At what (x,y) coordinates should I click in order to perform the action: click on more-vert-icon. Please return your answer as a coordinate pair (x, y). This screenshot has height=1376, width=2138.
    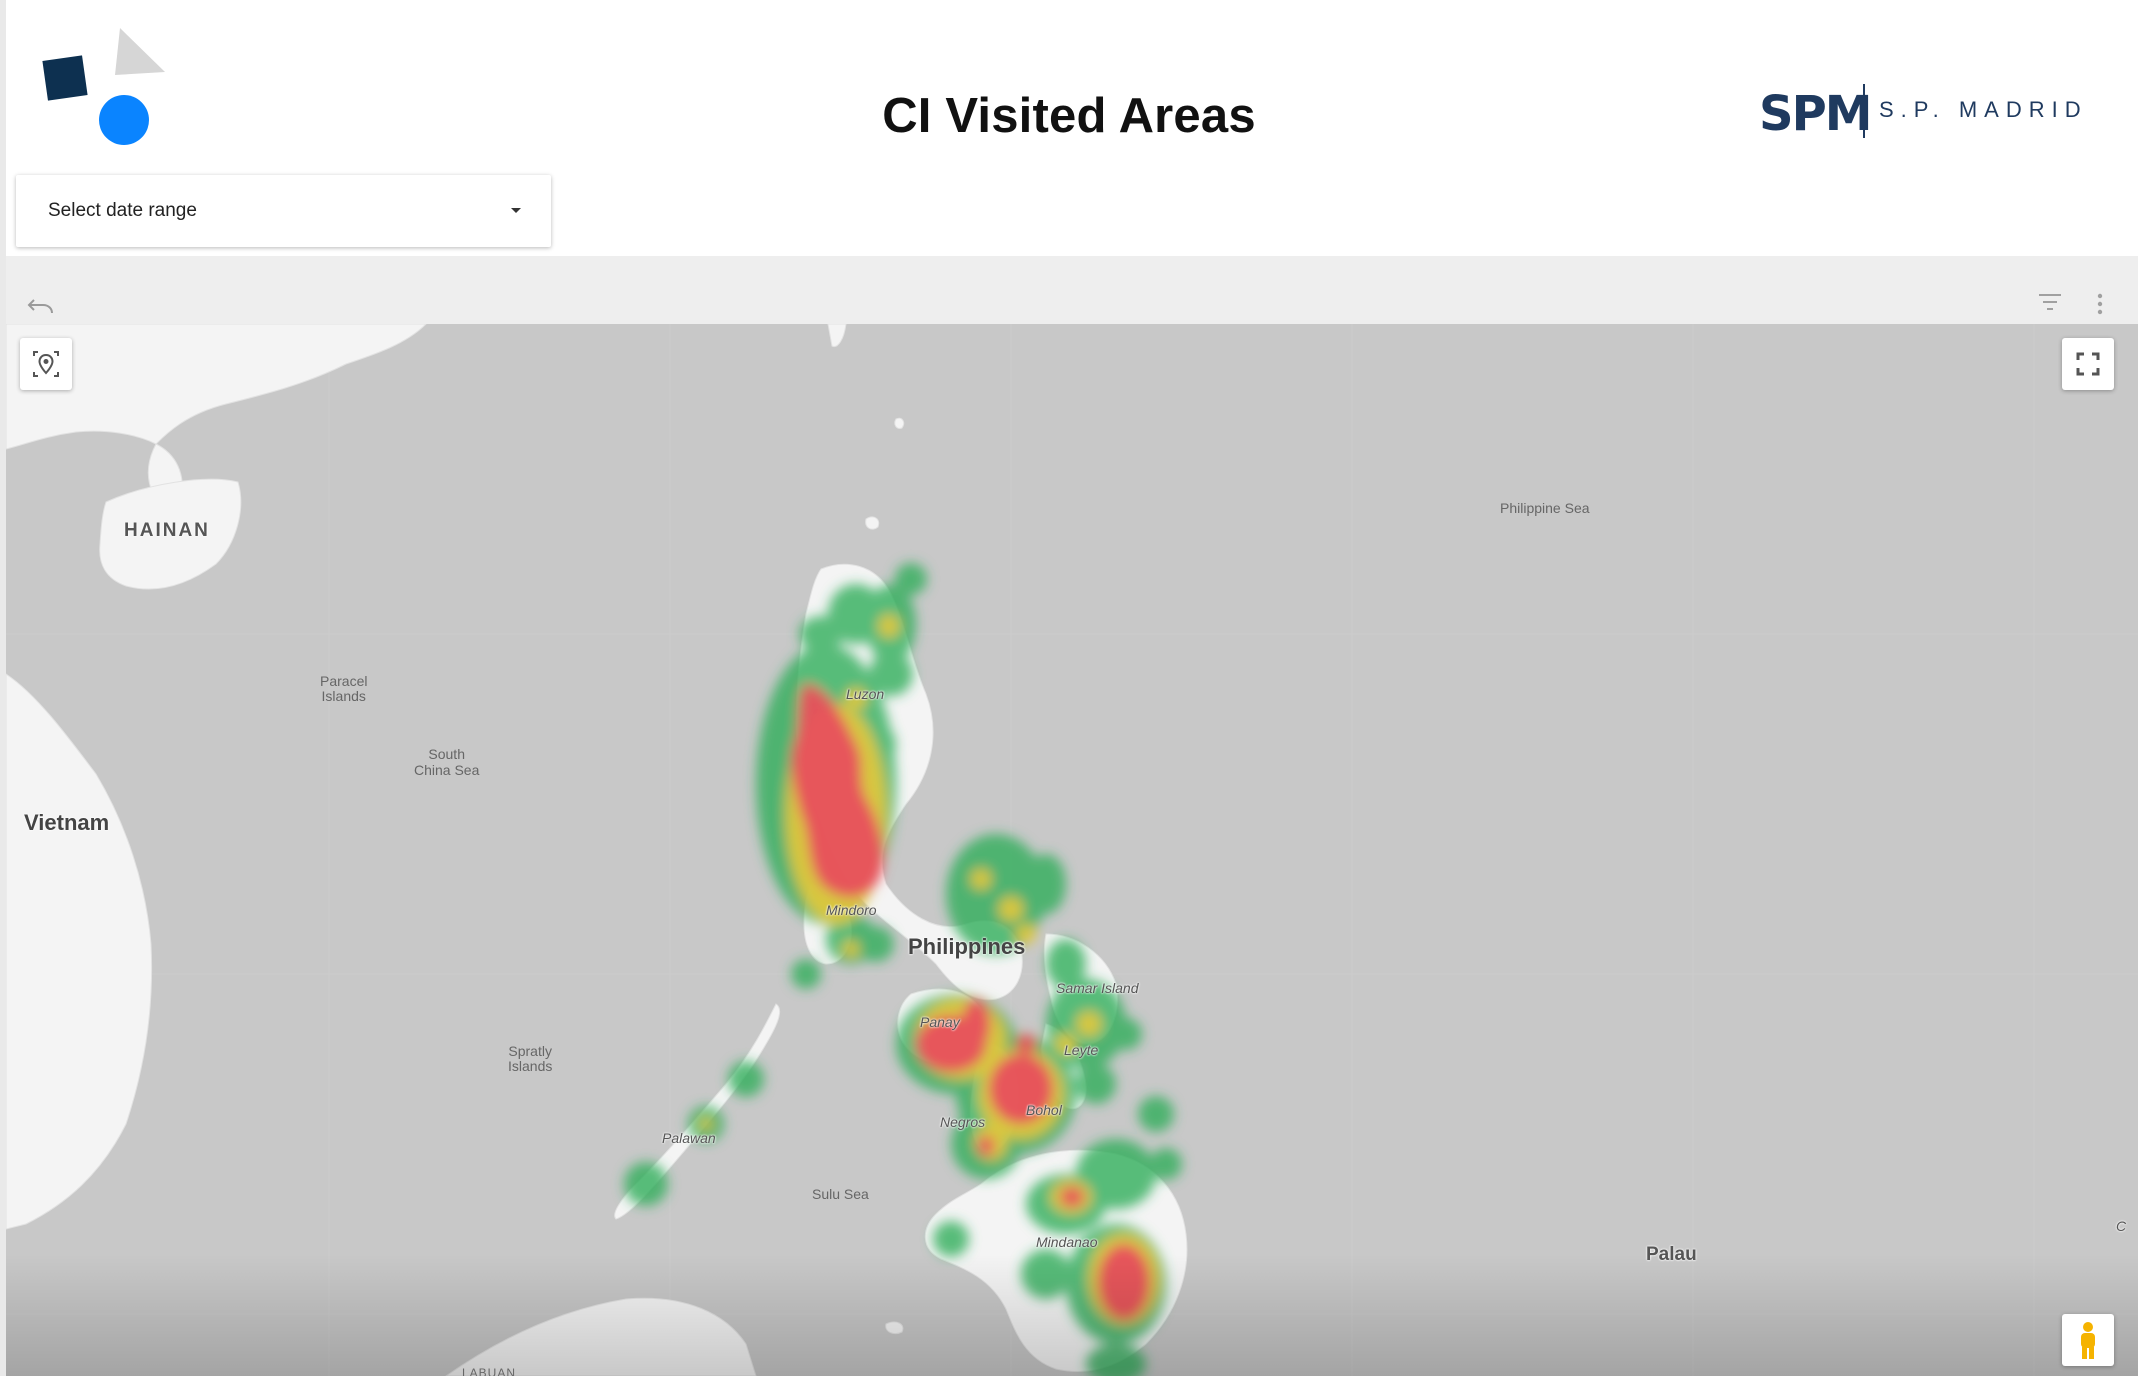
    Looking at the image, I should click on (2100, 304).